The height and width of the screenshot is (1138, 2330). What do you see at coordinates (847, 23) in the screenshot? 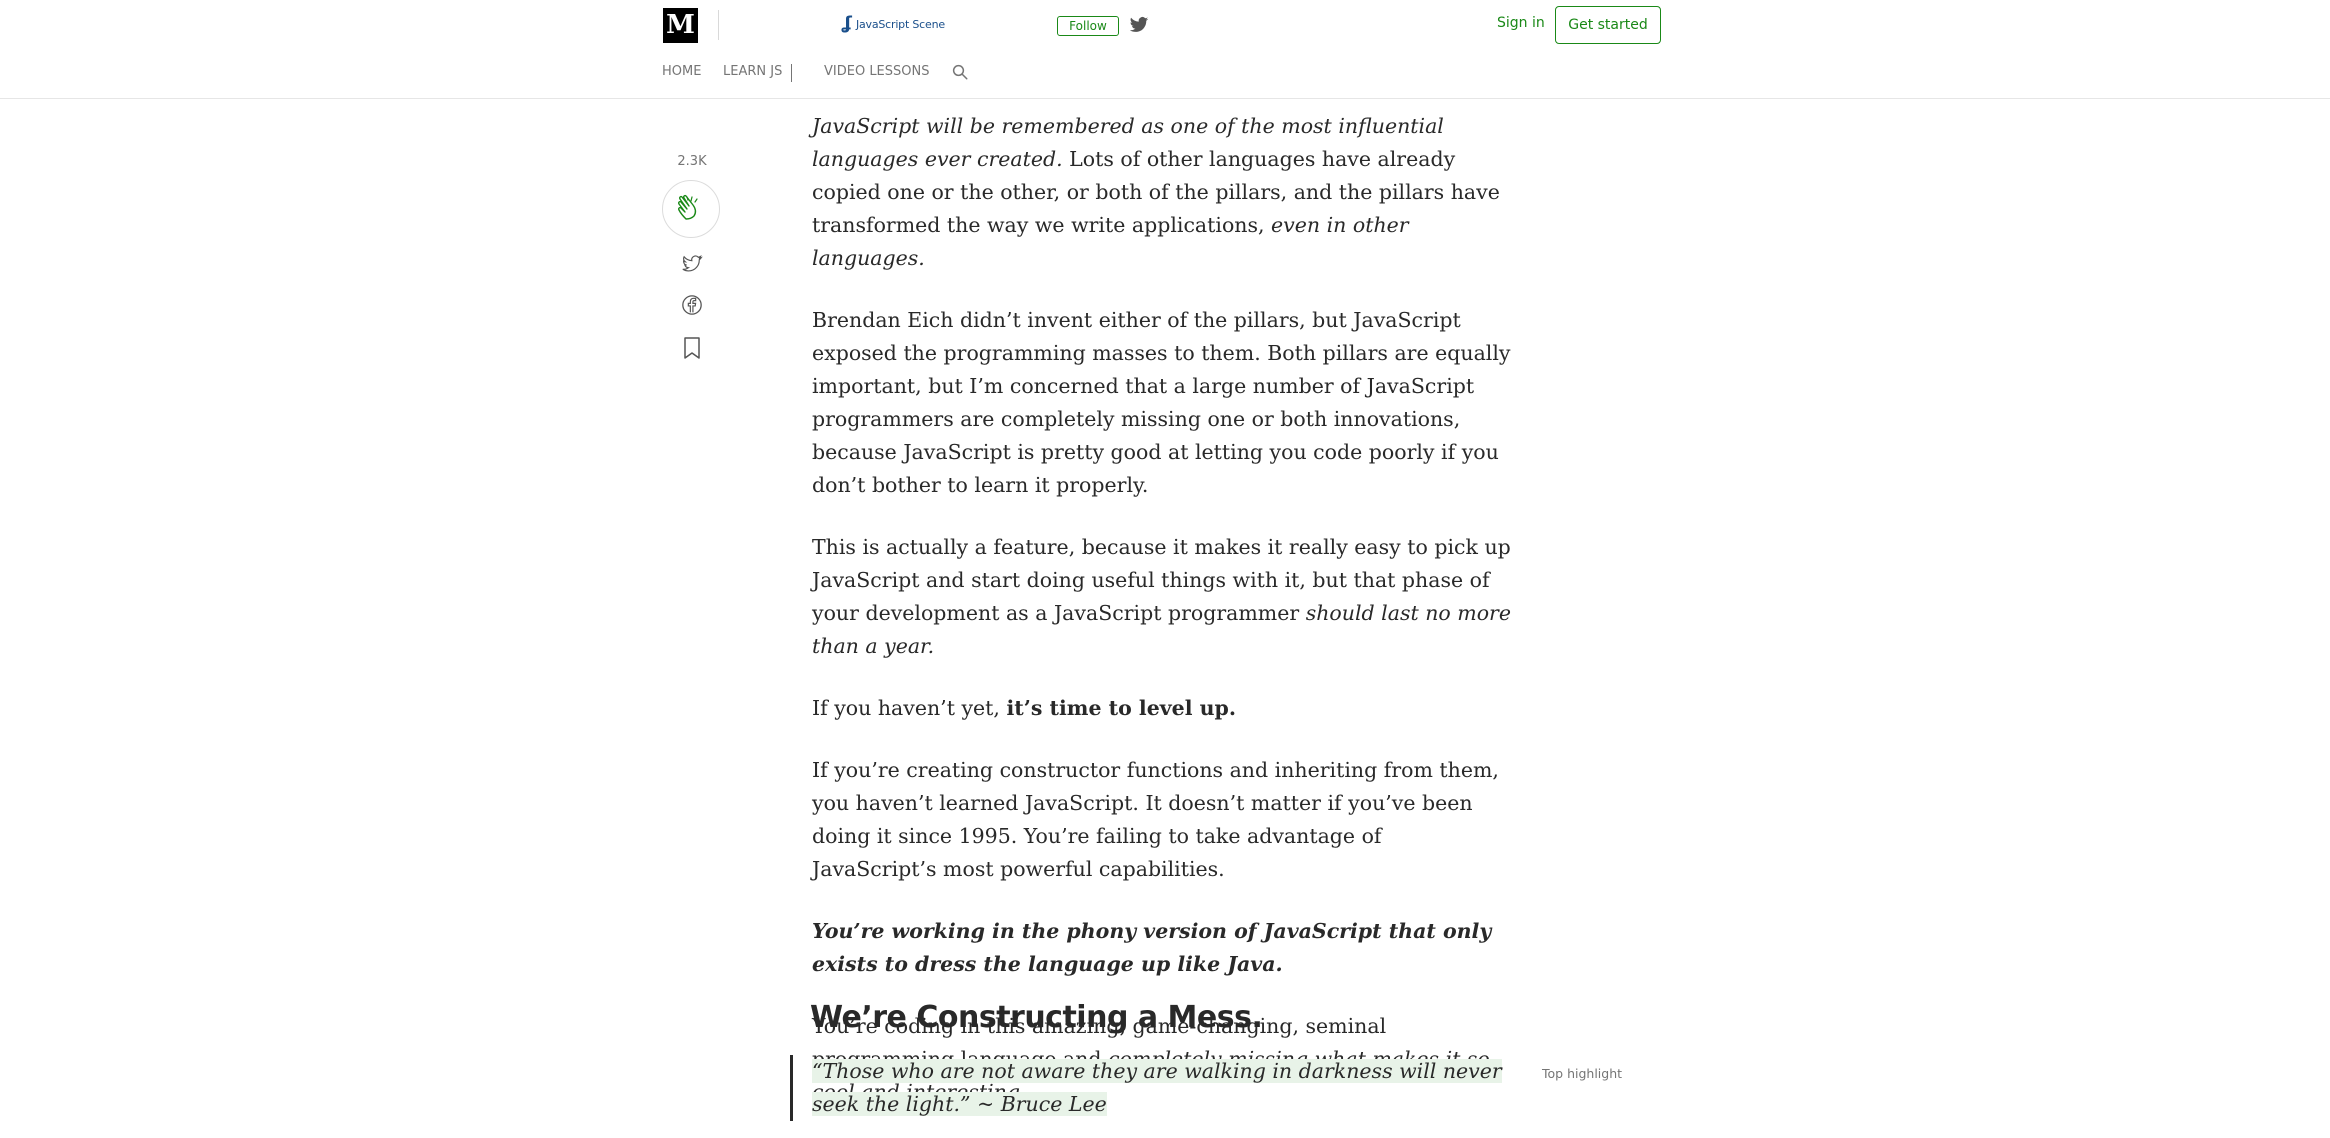
I see `publication-logo-icon: ʆ` at bounding box center [847, 23].